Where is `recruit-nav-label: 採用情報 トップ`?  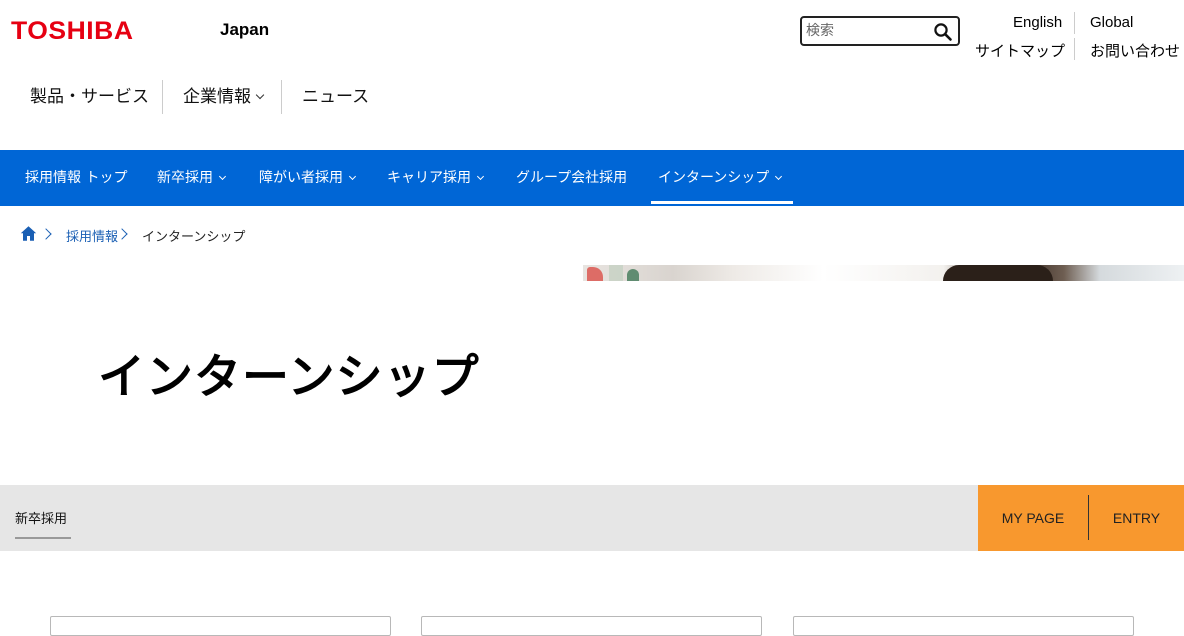
recruit-nav-label: 採用情報 トップ is located at coordinates (76, 178).